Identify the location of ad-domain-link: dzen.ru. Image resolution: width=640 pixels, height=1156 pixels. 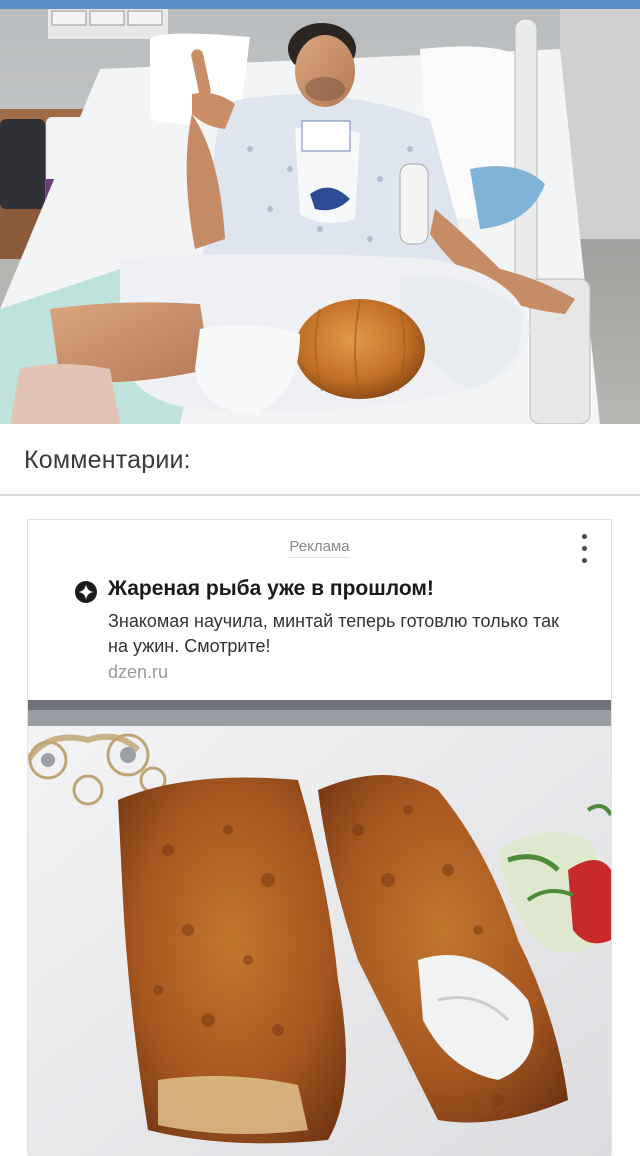
(138, 672).